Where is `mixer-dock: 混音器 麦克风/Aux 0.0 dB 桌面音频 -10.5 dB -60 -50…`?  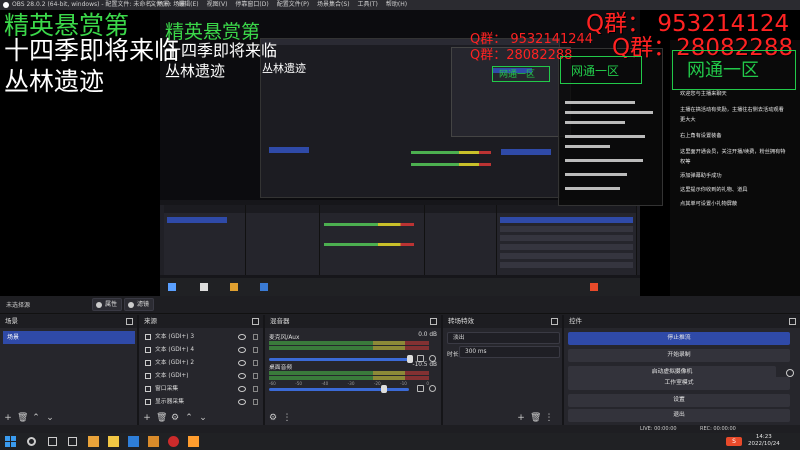
mixer-dock: 混音器 麦克风/Aux 0.0 dB 桌面音频 -10.5 dB -60 -50… is located at coordinates (354, 370).